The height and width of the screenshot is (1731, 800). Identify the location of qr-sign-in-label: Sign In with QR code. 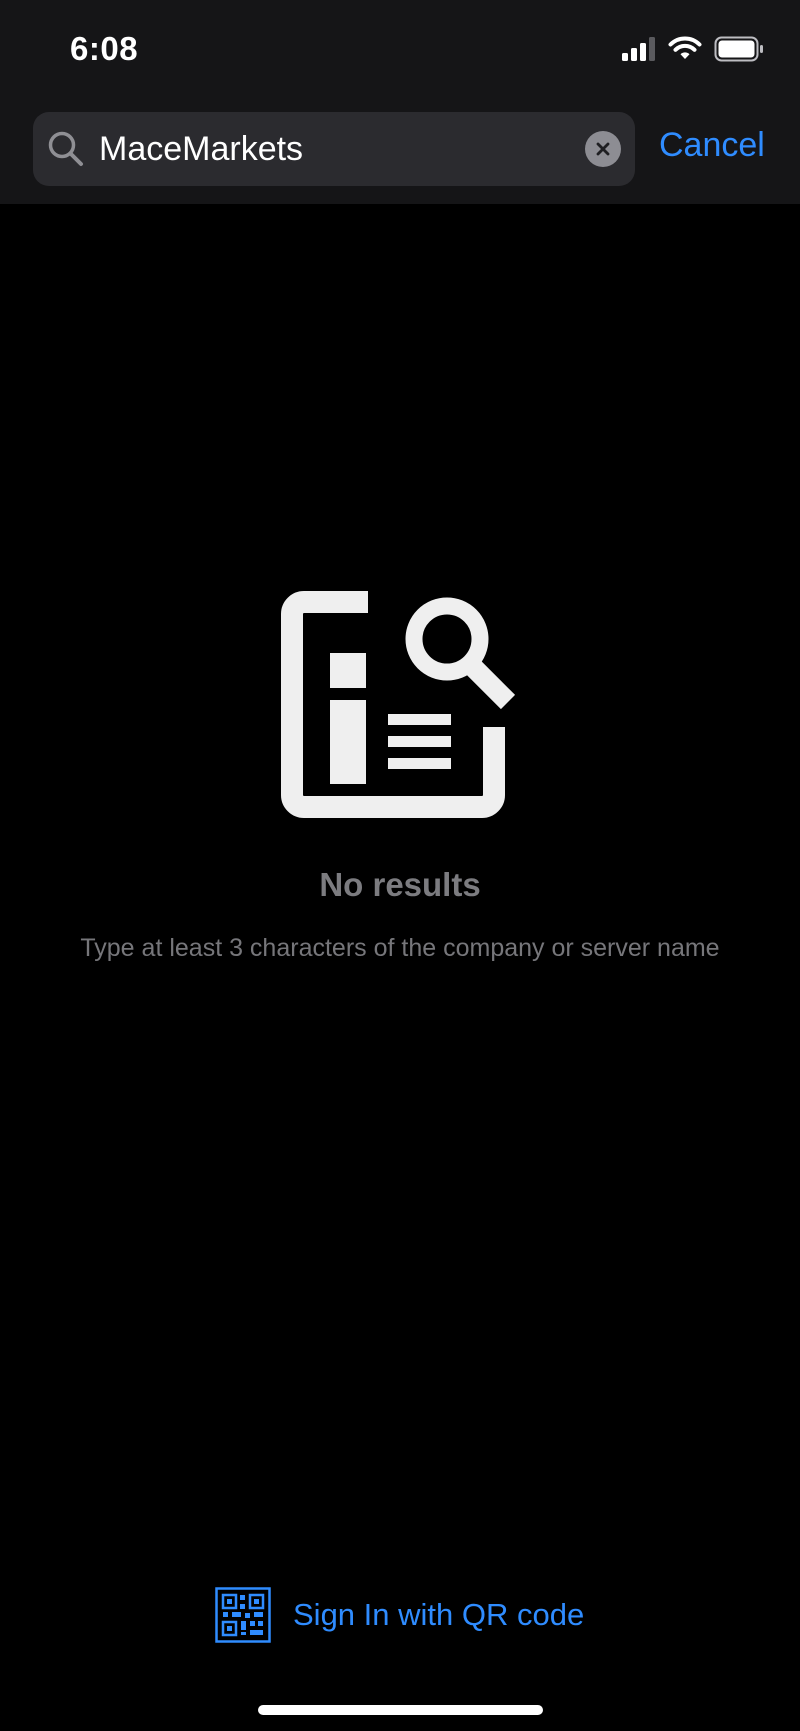
(439, 1614).